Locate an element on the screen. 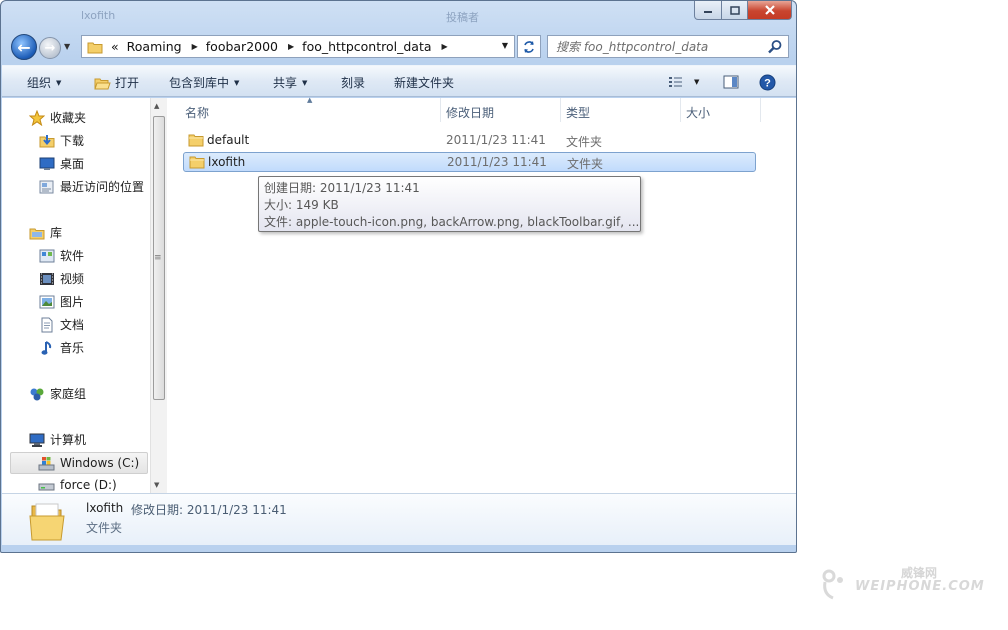 This screenshot has width=1008, height=630. burn-label: 刻录 is located at coordinates (353, 83).